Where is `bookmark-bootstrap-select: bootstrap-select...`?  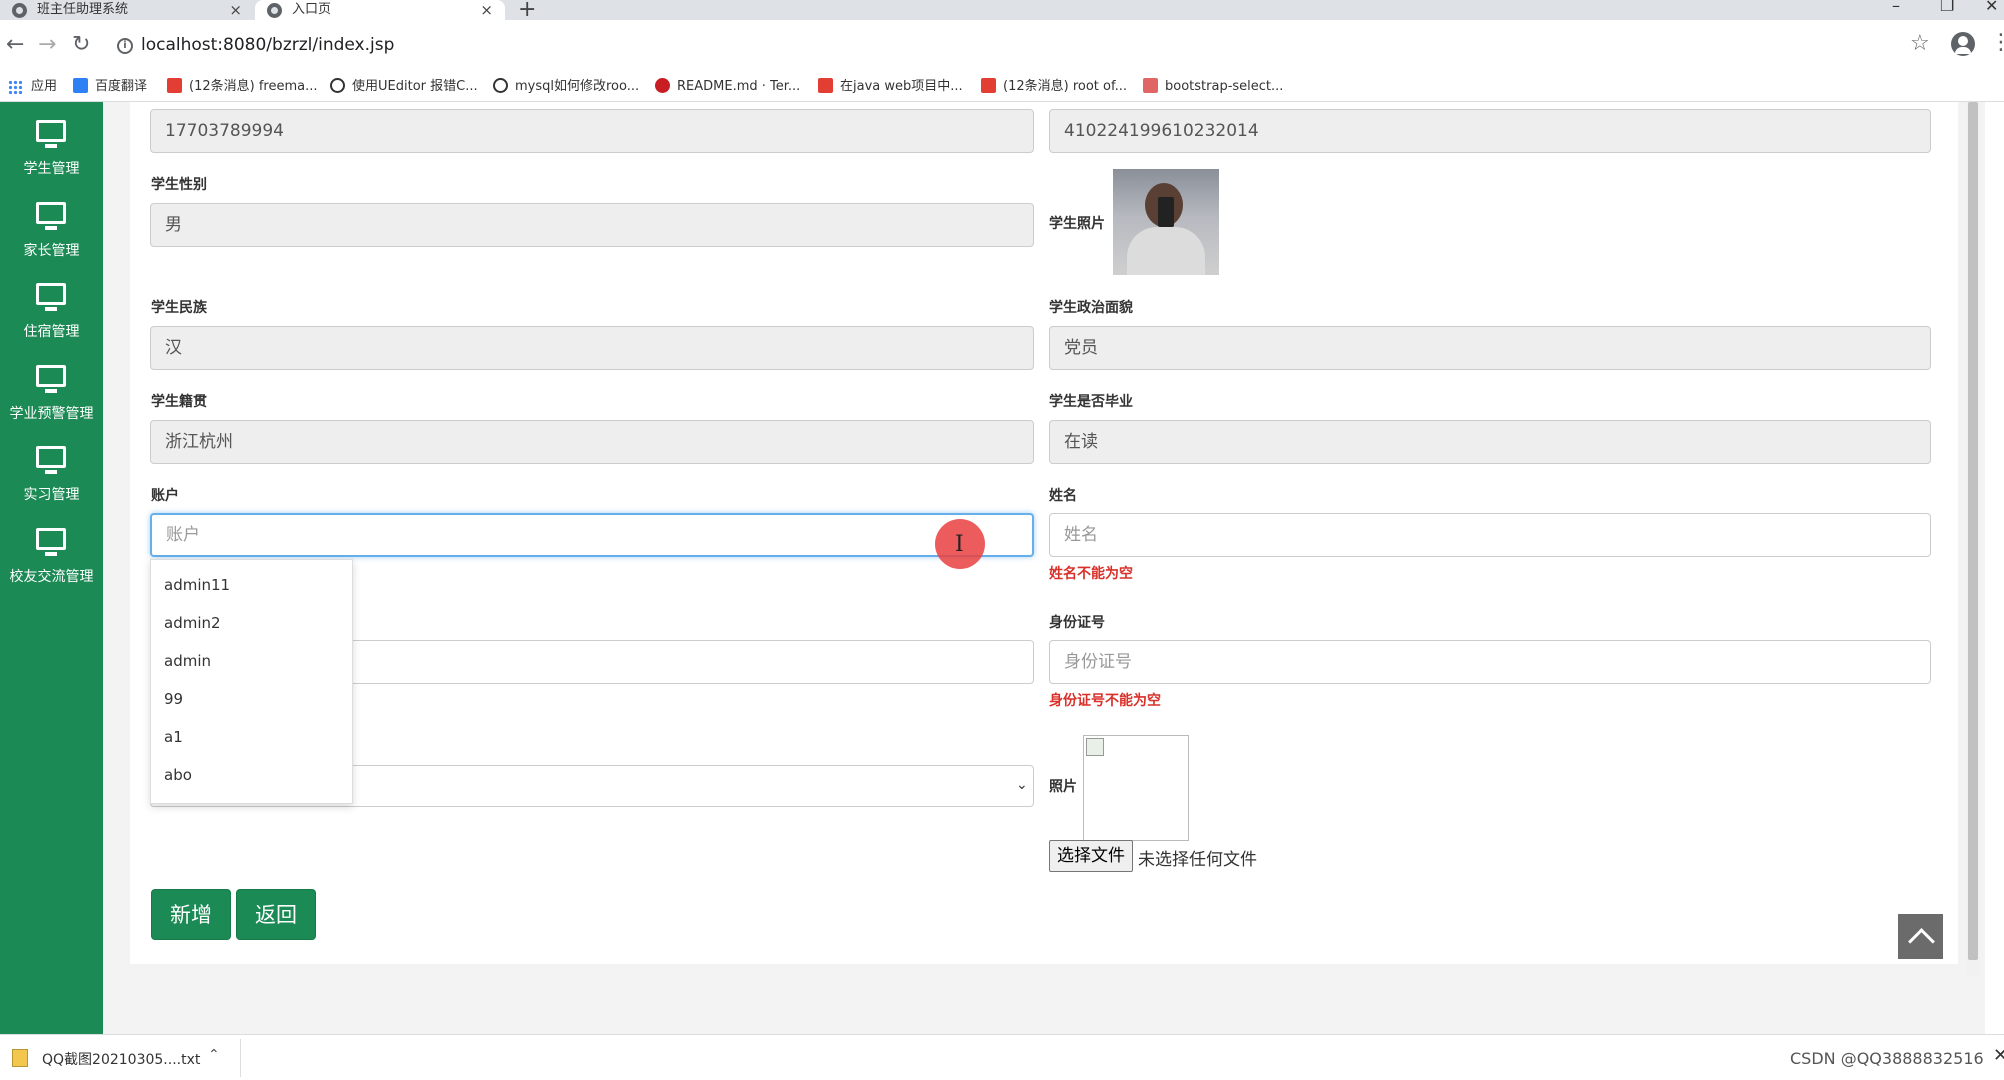
bookmark-bootstrap-select: bootstrap-select... is located at coordinates (1213, 87).